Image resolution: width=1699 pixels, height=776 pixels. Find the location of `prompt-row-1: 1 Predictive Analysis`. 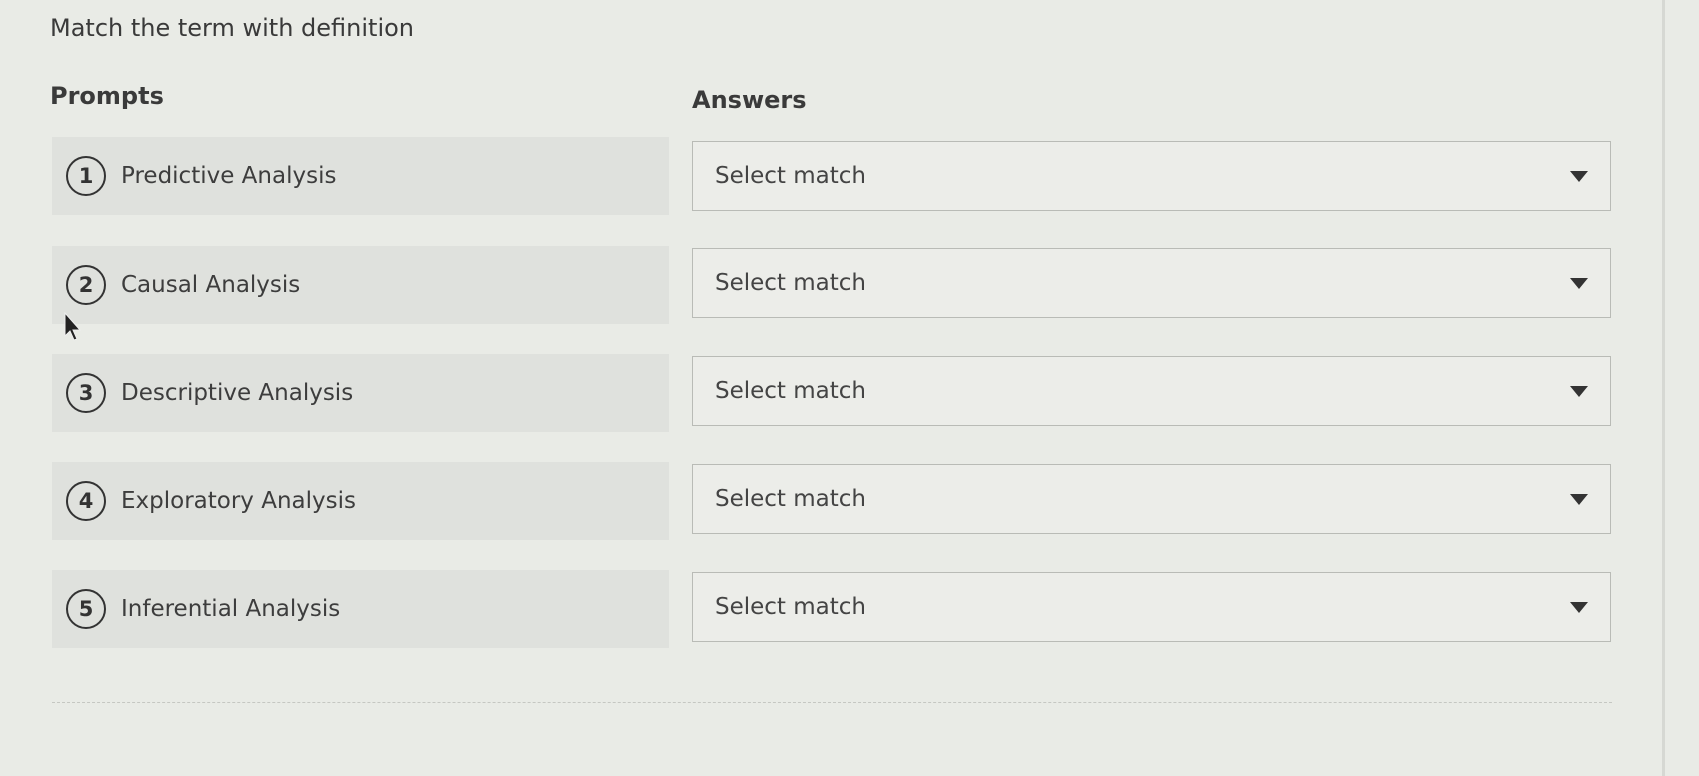

prompt-row-1: 1 Predictive Analysis is located at coordinates (360, 176).